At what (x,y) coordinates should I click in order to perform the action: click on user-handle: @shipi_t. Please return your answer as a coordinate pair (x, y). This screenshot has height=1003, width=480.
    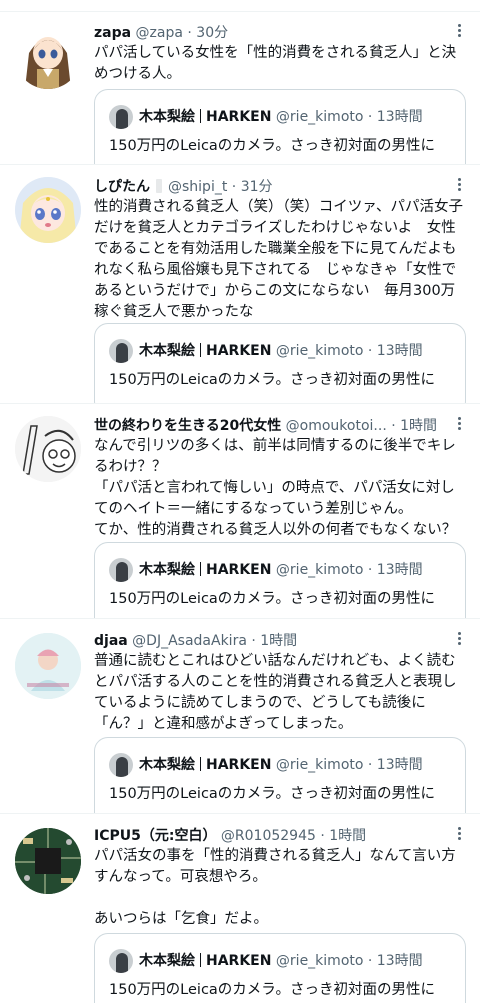
    Looking at the image, I should click on (197, 187).